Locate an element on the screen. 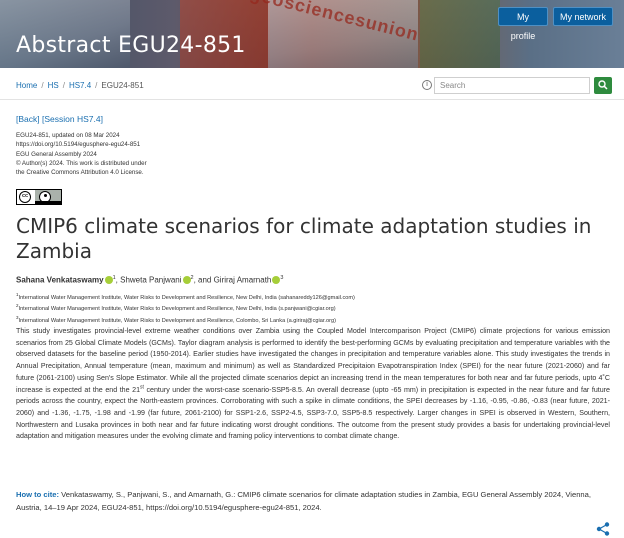 The image size is (624, 538). breadcrumb-session: HS7.4 is located at coordinates (80, 85).